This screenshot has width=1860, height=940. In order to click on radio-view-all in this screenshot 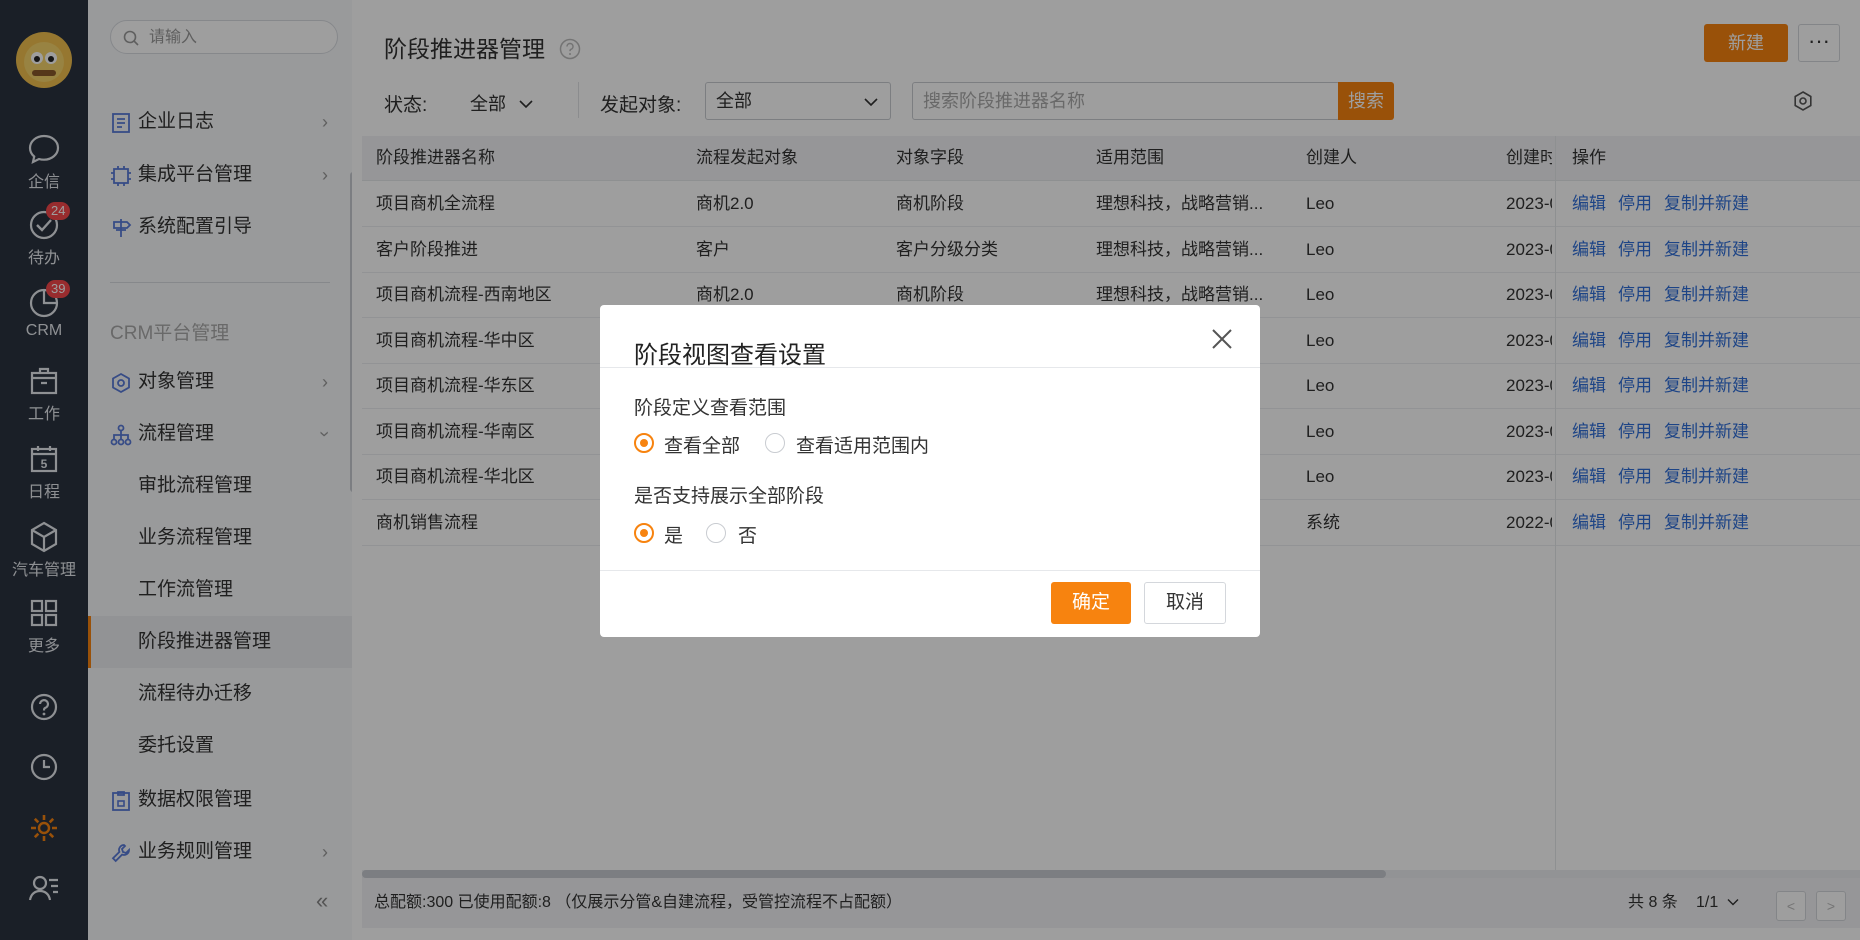, I will do `click(644, 443)`.